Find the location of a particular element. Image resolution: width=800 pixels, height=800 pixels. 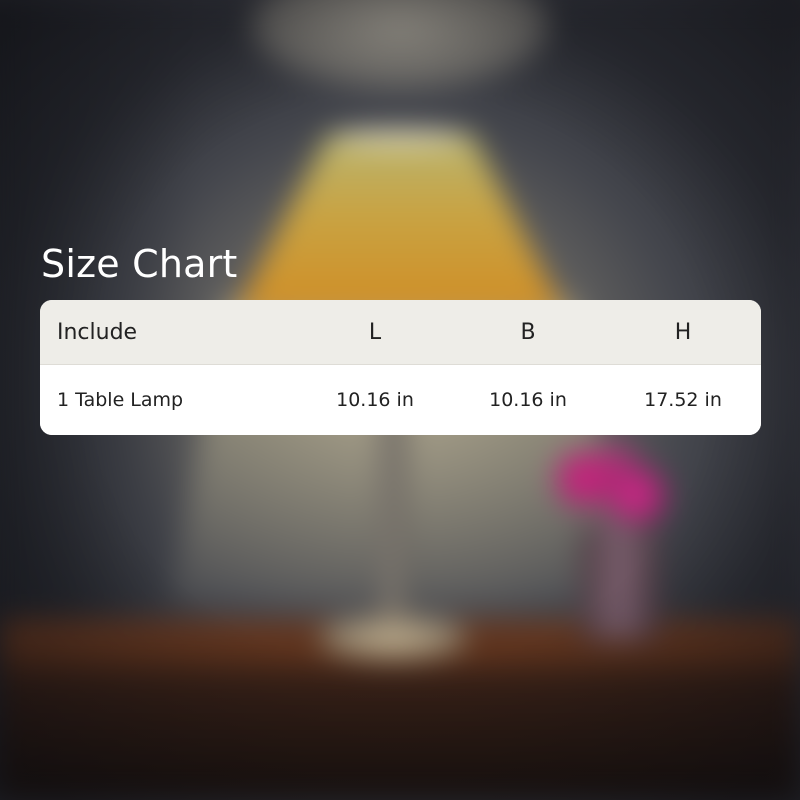

table-row: 1 Table Lamp 10.16 in 10.16 in 17.52 in is located at coordinates (400, 400).